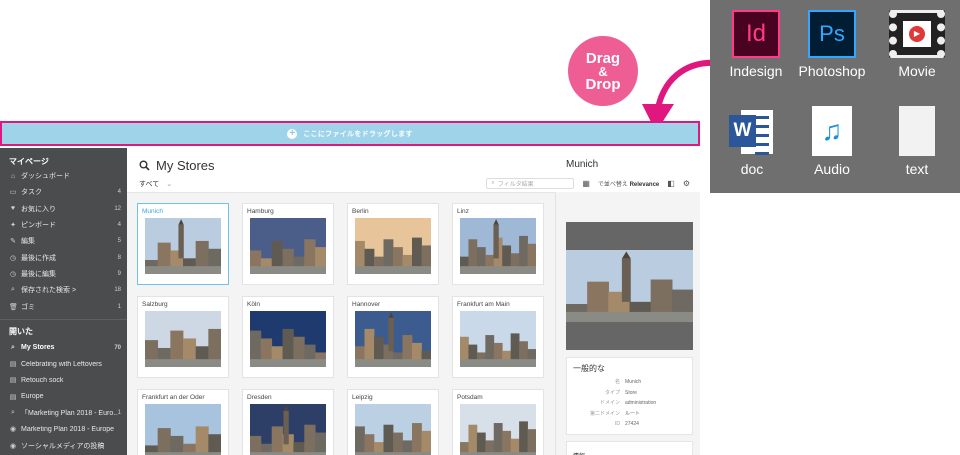  I want to click on sidebar-item-label: Celebrating with Leftovers, so click(61, 364).